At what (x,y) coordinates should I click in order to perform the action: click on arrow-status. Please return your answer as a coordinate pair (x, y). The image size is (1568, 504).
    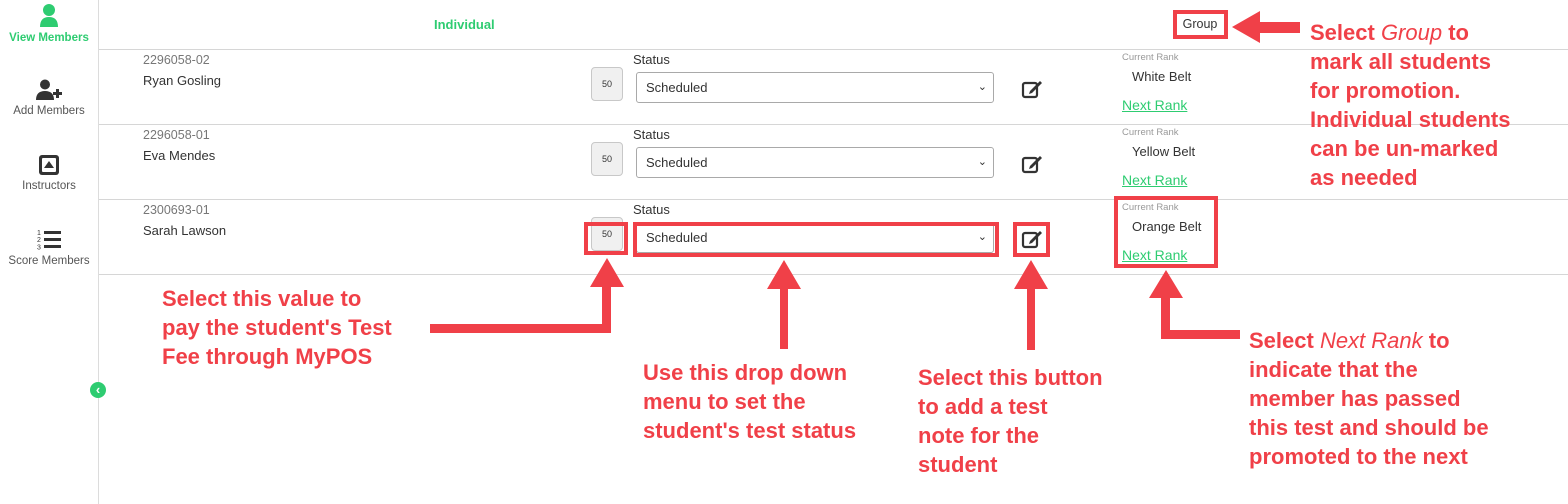
    Looking at the image, I should click on (784, 304).